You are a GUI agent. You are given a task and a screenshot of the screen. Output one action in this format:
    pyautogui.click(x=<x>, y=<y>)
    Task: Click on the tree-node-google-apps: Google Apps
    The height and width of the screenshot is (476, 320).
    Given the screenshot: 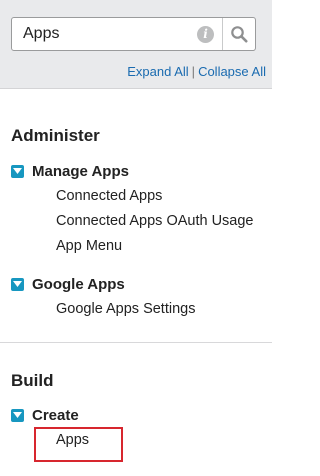 What is the action you would take?
    pyautogui.click(x=68, y=284)
    